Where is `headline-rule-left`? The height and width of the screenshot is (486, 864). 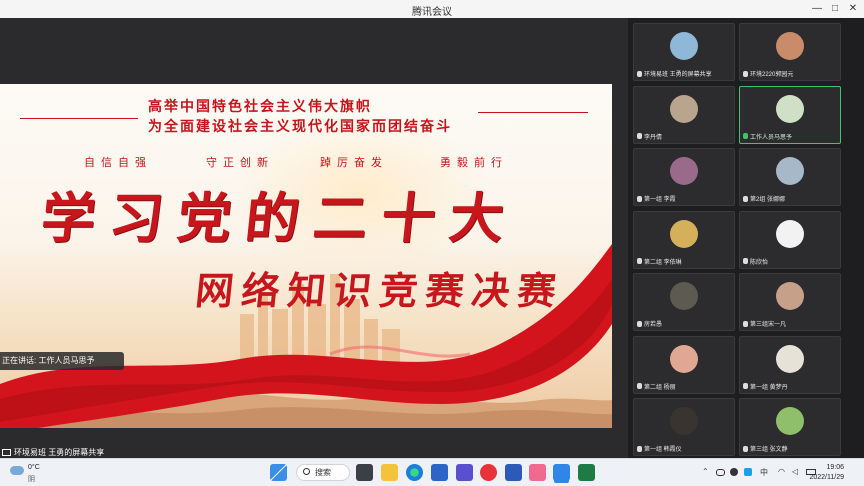
headline-rule-left is located at coordinates (79, 118).